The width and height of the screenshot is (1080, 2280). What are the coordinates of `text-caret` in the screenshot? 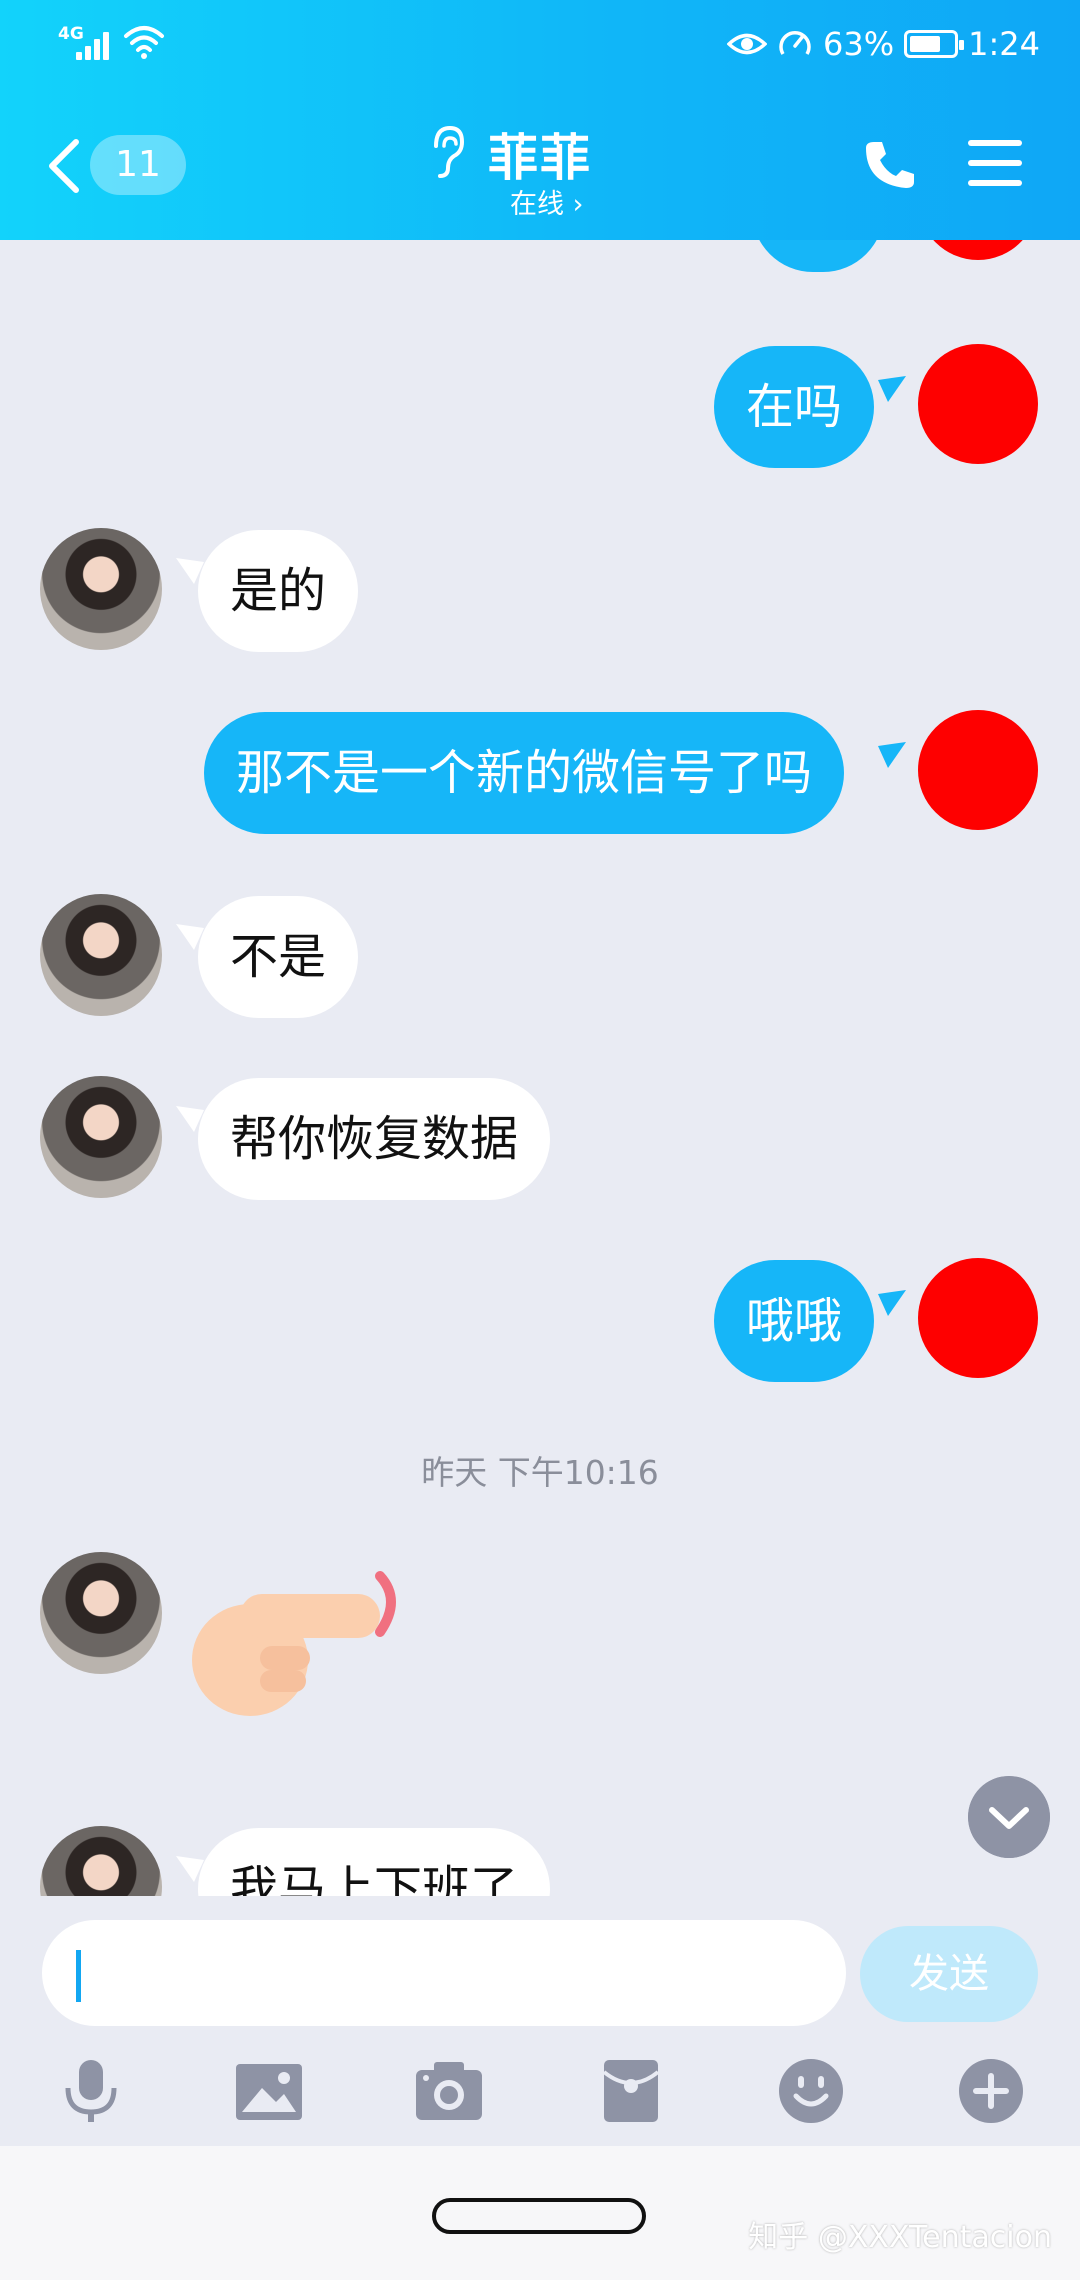 It's located at (78, 1976).